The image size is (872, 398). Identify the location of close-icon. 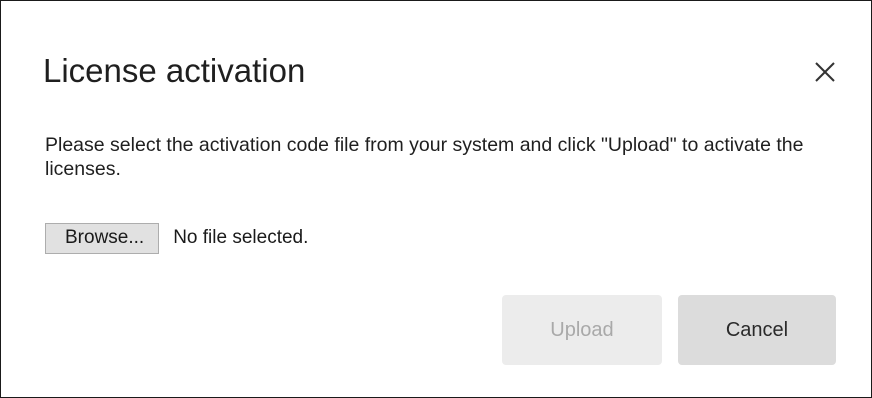
(825, 72).